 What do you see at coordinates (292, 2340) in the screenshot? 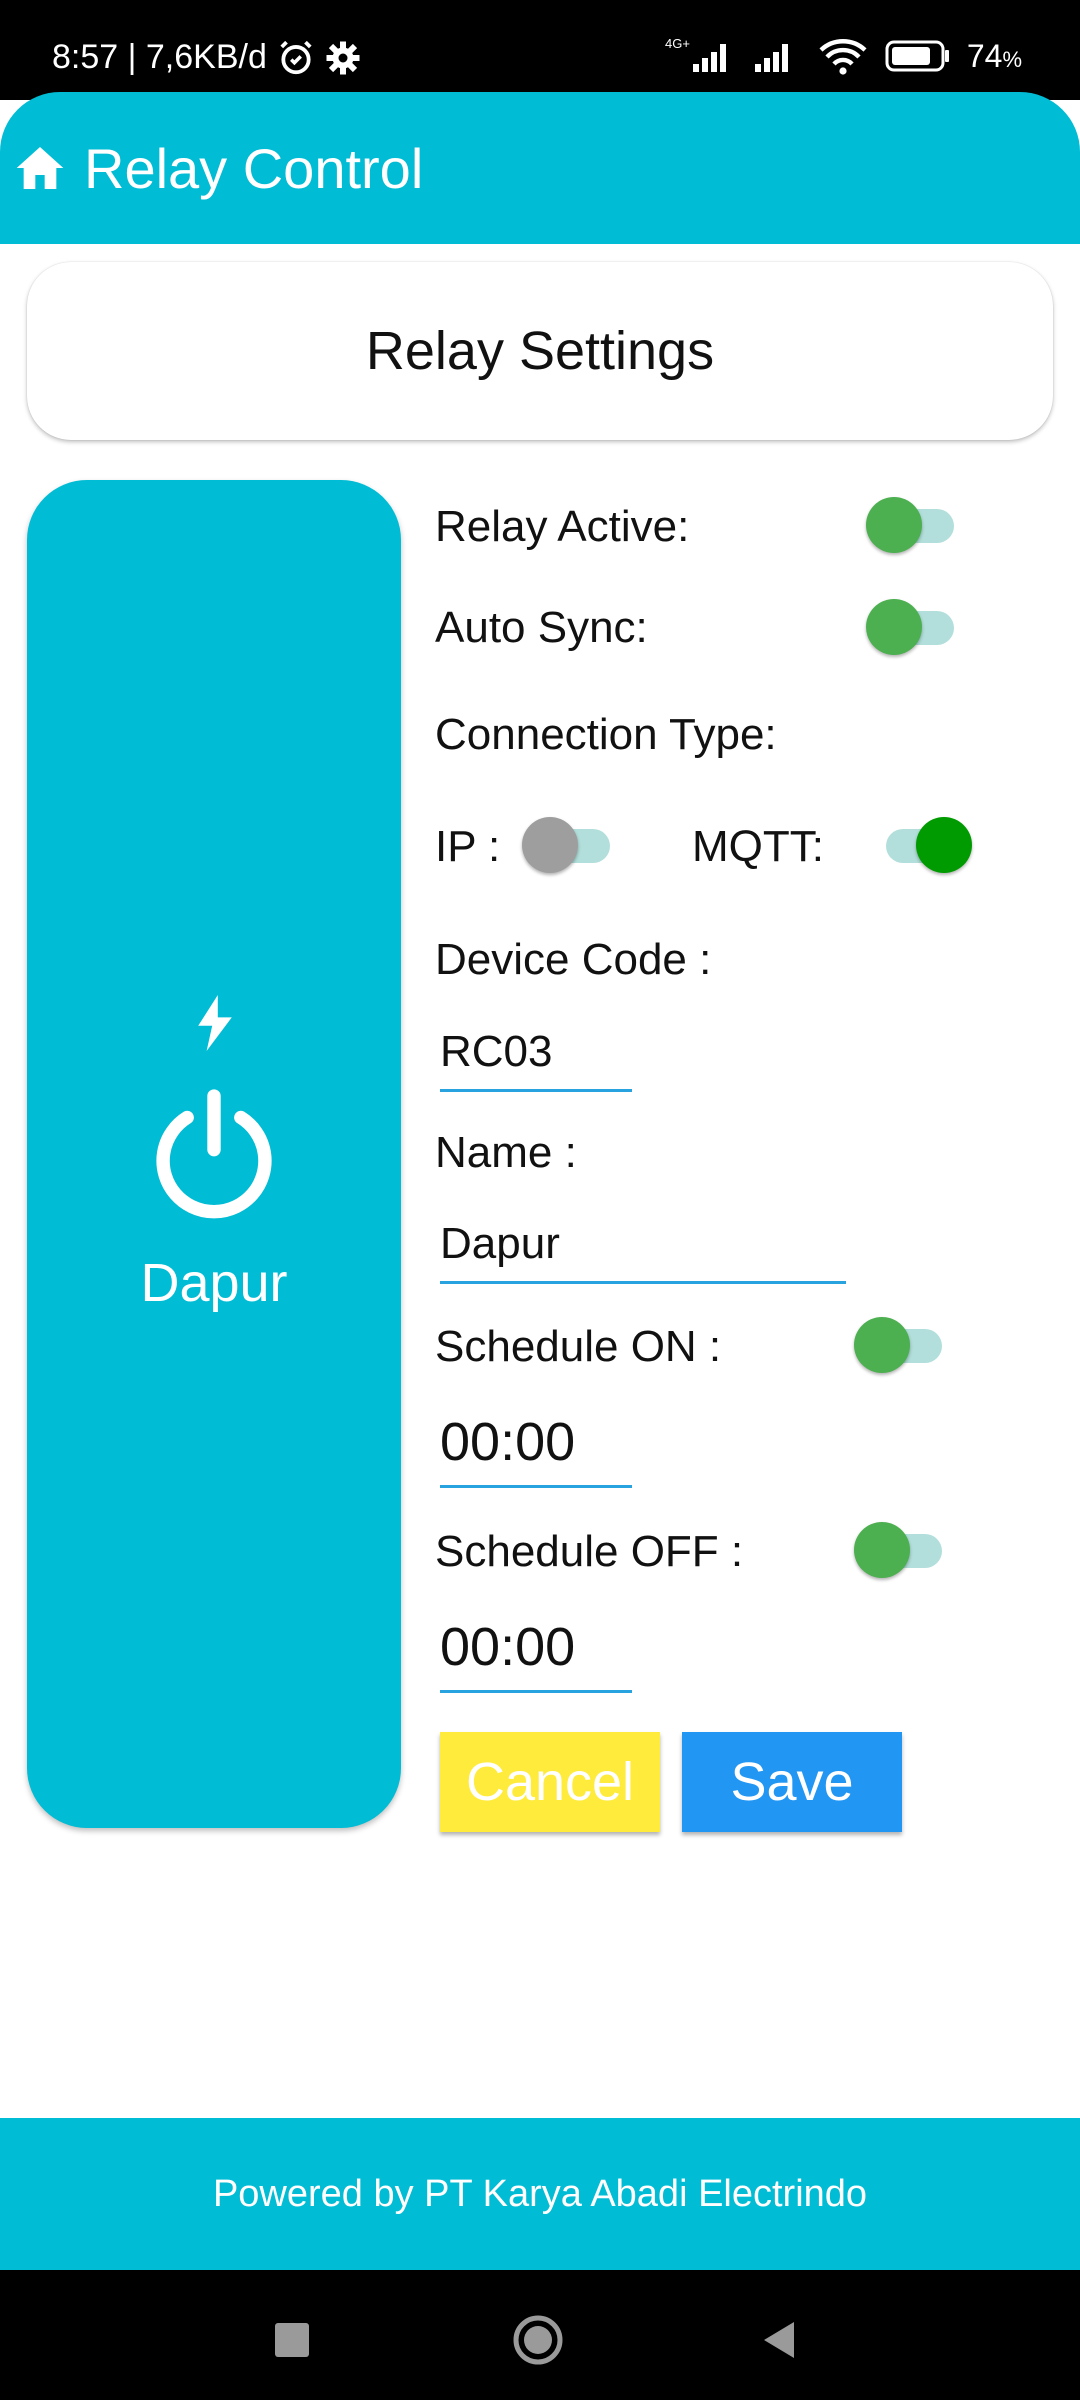
I see `recents-icon` at bounding box center [292, 2340].